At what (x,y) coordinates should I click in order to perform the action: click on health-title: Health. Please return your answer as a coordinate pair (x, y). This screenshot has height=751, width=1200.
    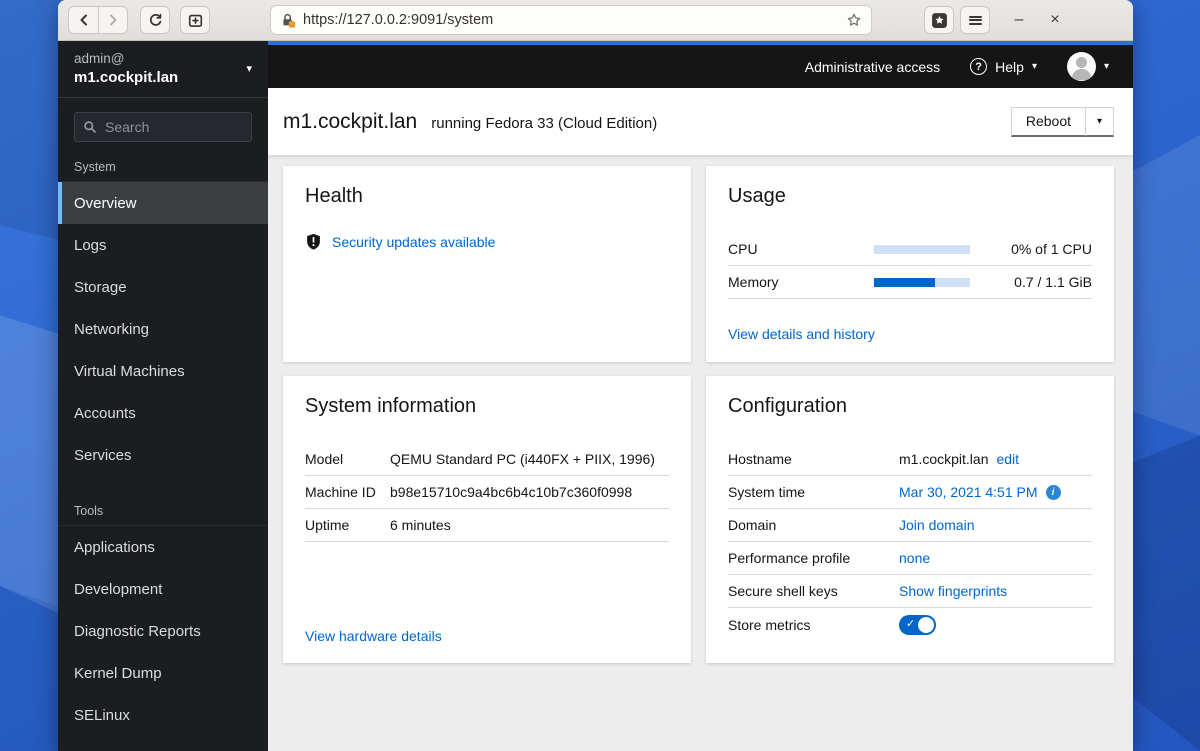
    Looking at the image, I should click on (334, 196).